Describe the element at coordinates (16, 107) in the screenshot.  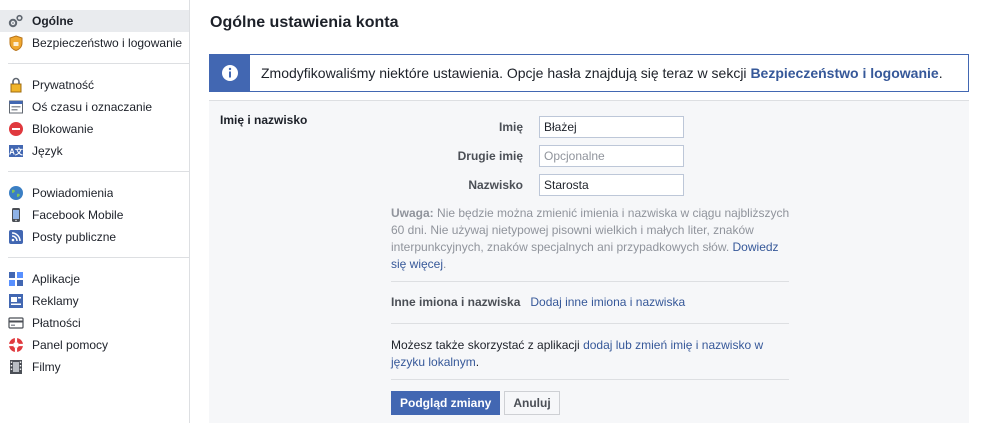
I see `timeline-icon` at that location.